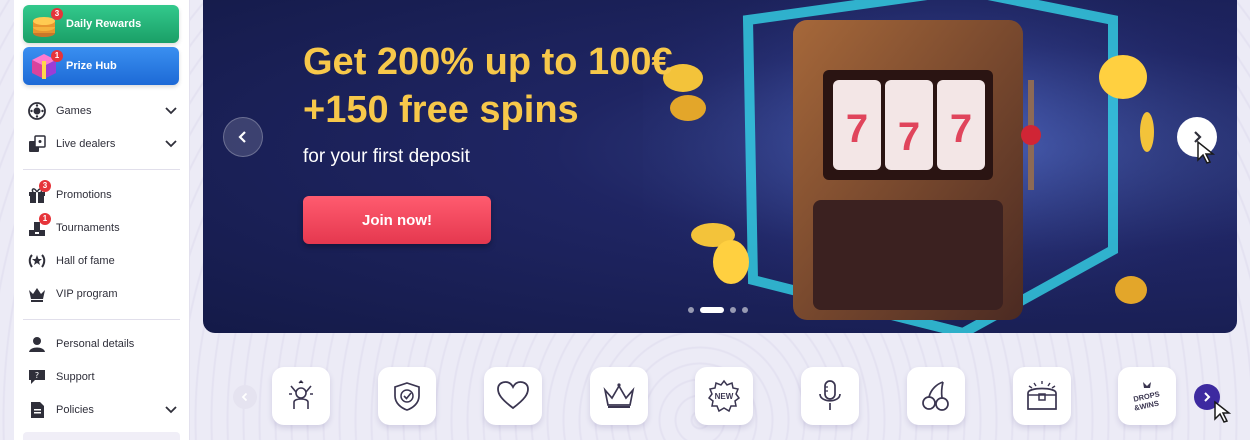  I want to click on banner-subtitle: for your first deposit, so click(386, 156).